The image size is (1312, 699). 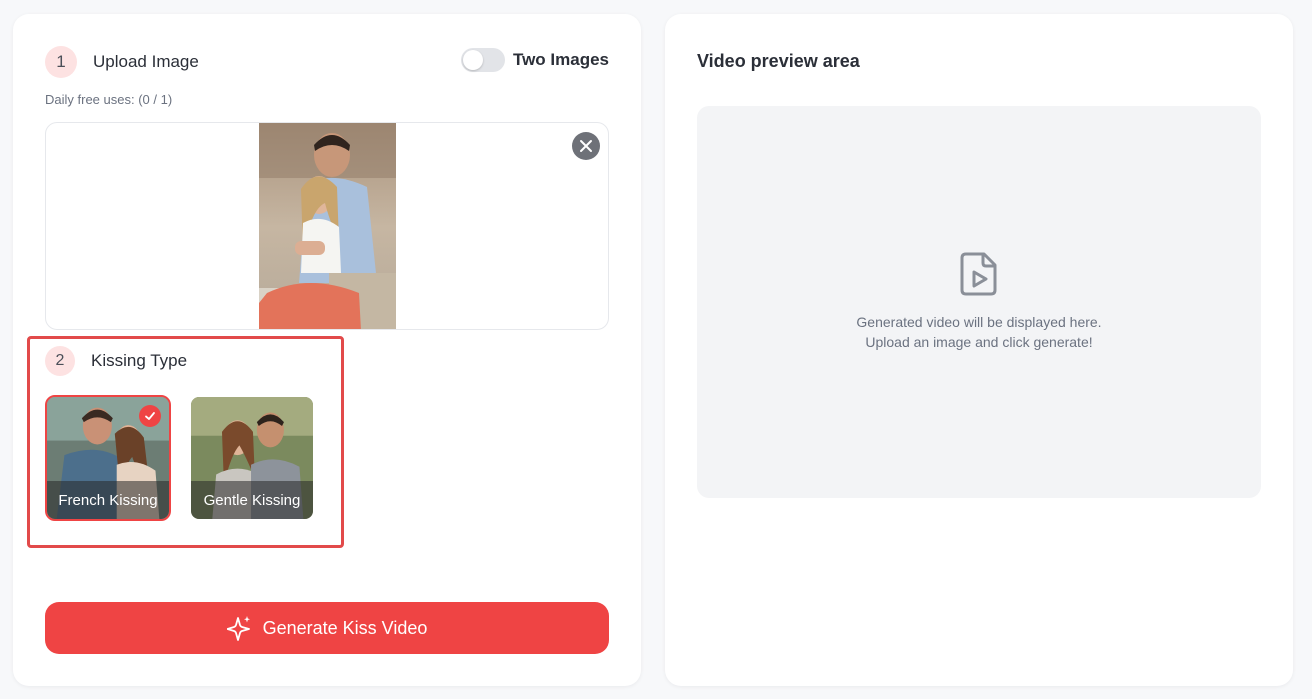 What do you see at coordinates (61, 62) in the screenshot?
I see `step-number-badge: 1` at bounding box center [61, 62].